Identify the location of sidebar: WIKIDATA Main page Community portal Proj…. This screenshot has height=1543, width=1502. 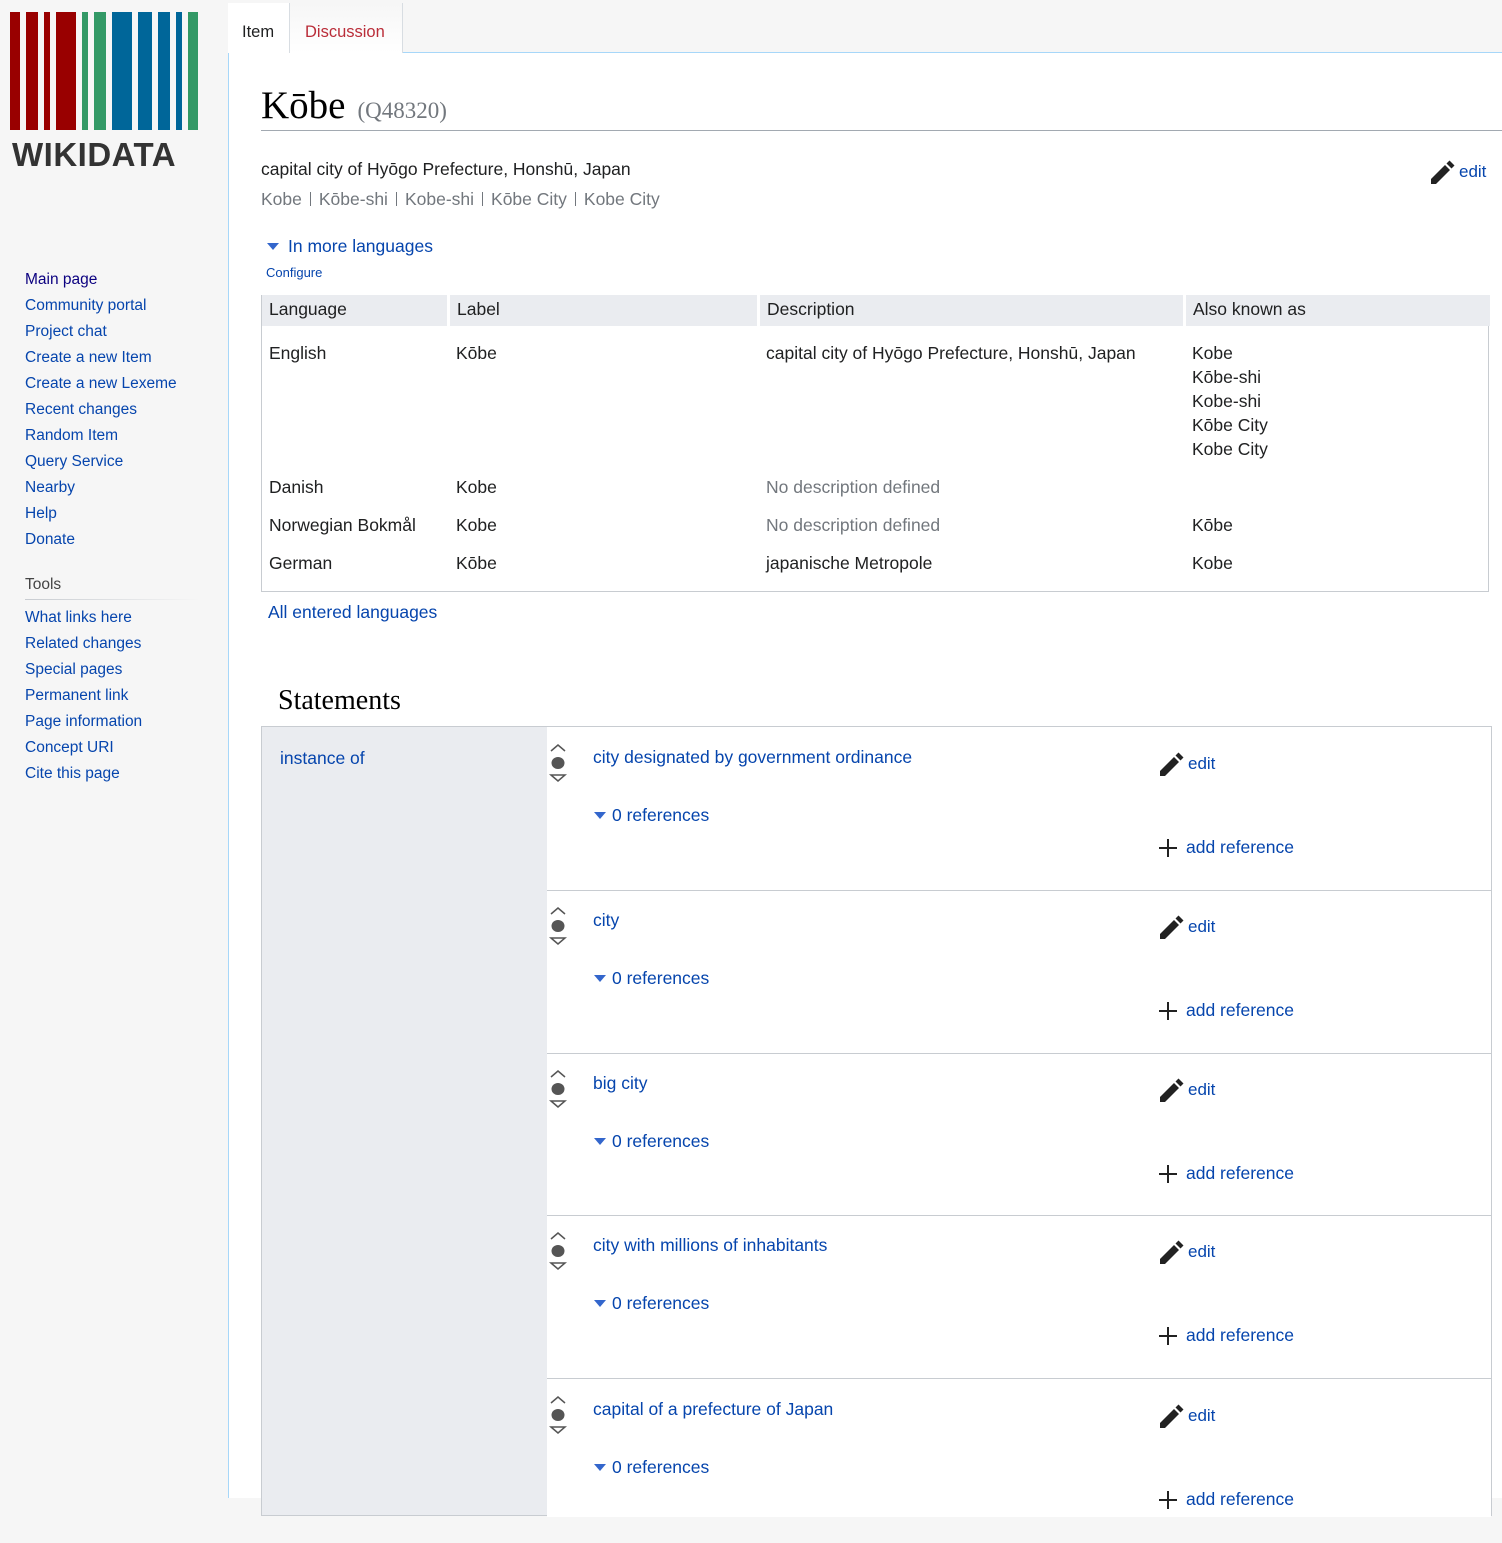
(113, 749).